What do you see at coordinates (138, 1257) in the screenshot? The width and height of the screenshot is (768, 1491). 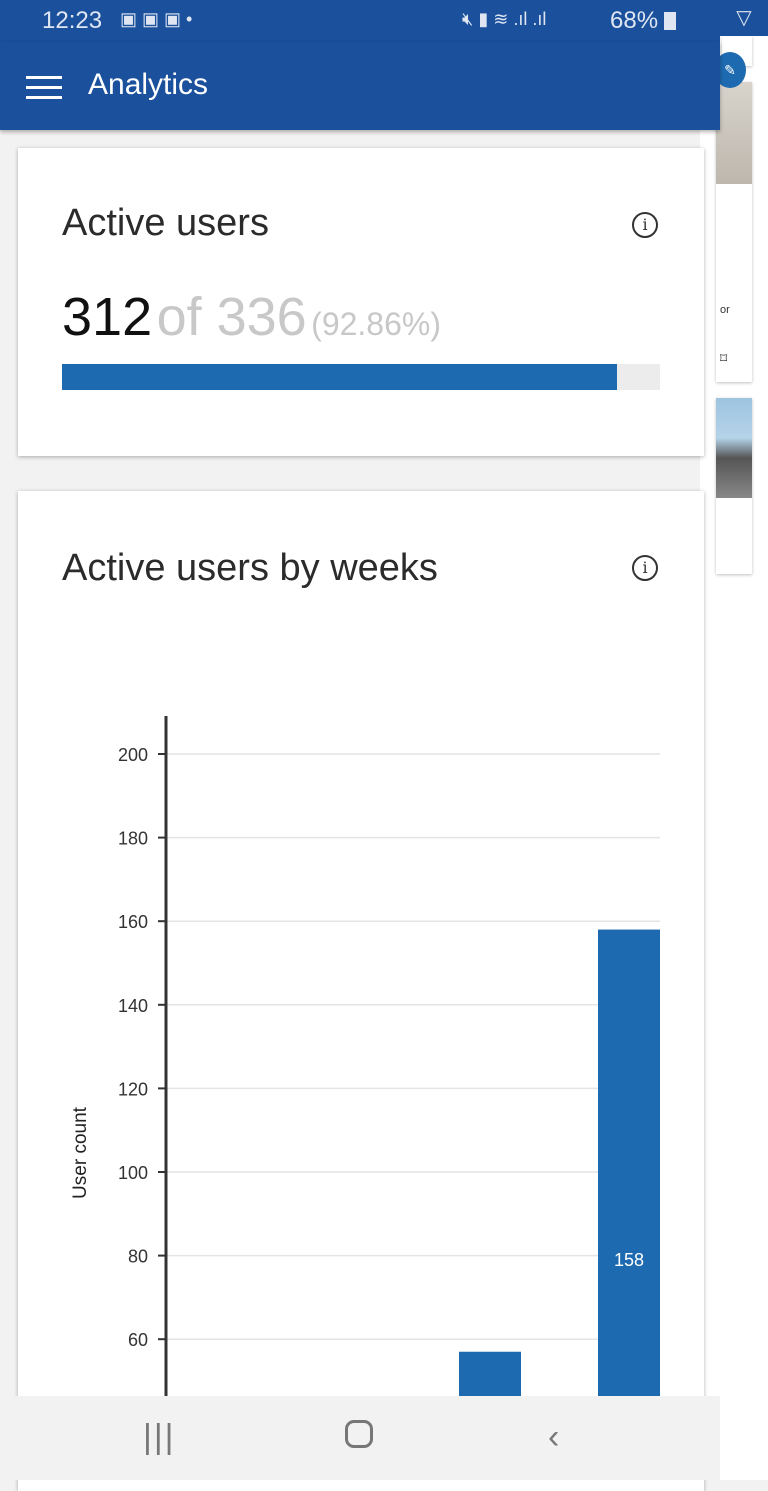 I see `y-tick-label: 80` at bounding box center [138, 1257].